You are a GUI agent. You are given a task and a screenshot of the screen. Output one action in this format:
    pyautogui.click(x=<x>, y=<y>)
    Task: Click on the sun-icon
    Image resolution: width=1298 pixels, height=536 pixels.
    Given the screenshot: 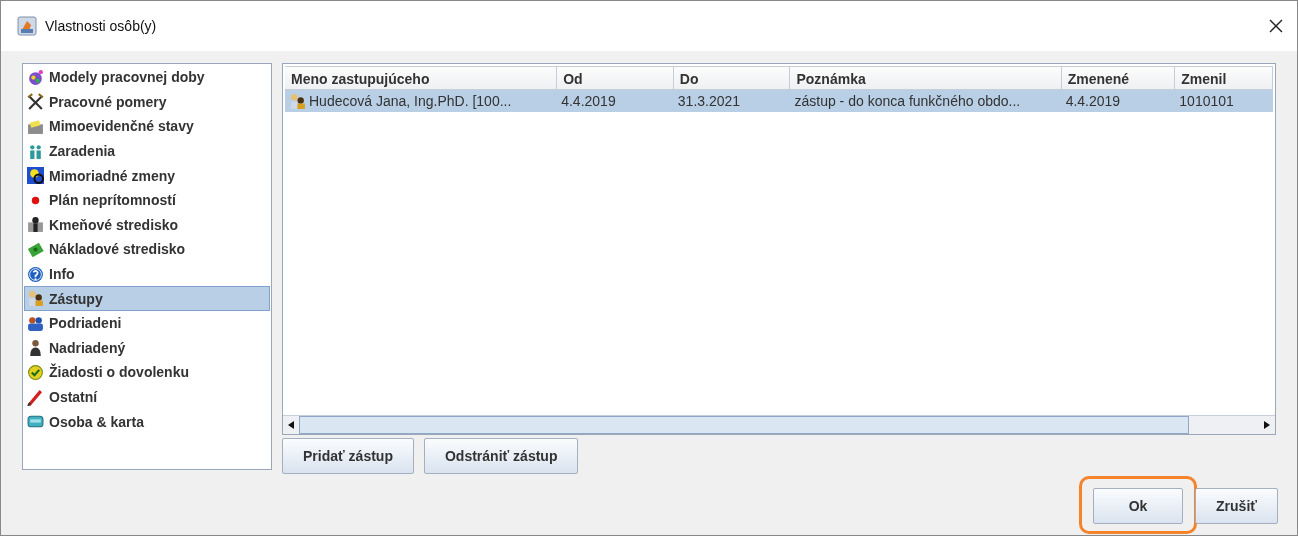 What is the action you would take?
    pyautogui.click(x=35, y=176)
    